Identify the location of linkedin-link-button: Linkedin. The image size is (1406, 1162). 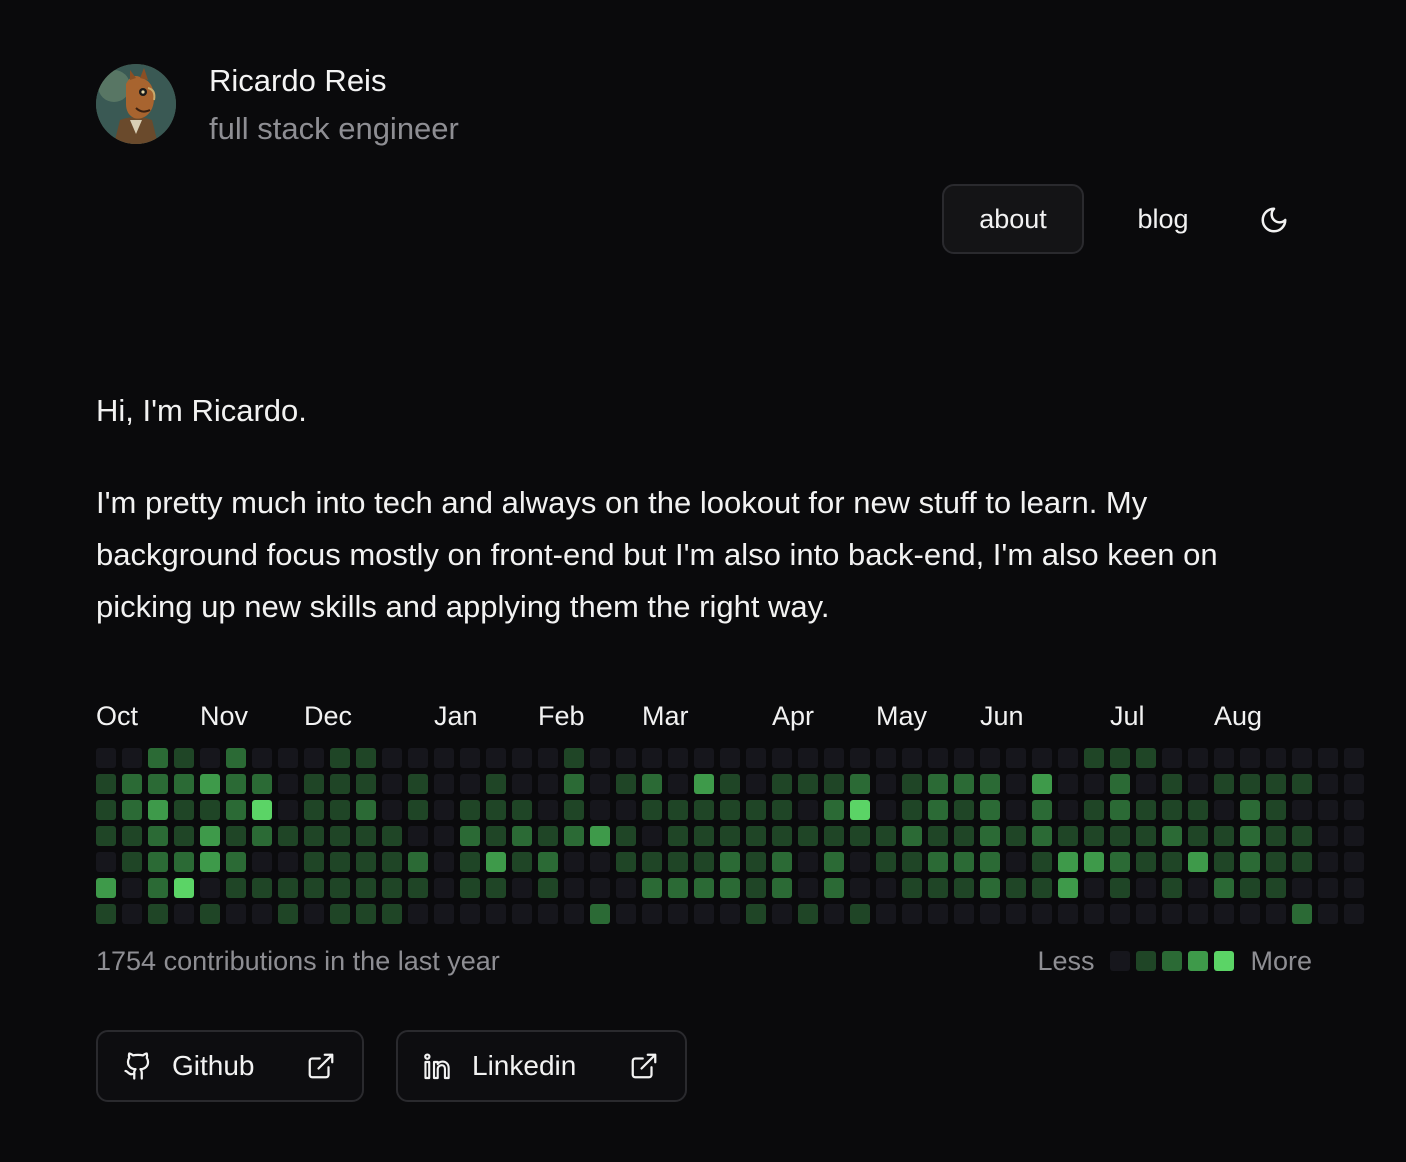
(541, 1066).